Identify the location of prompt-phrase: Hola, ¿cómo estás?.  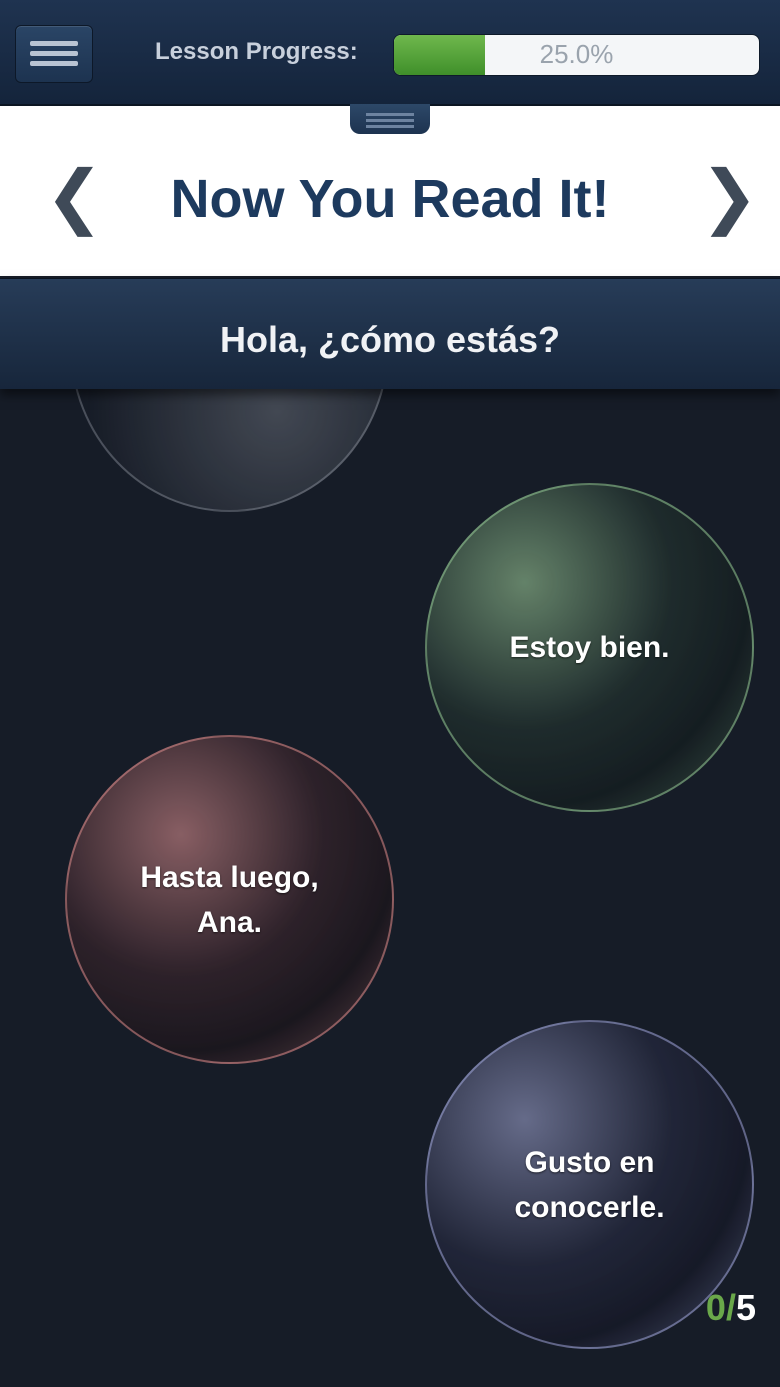
(390, 339).